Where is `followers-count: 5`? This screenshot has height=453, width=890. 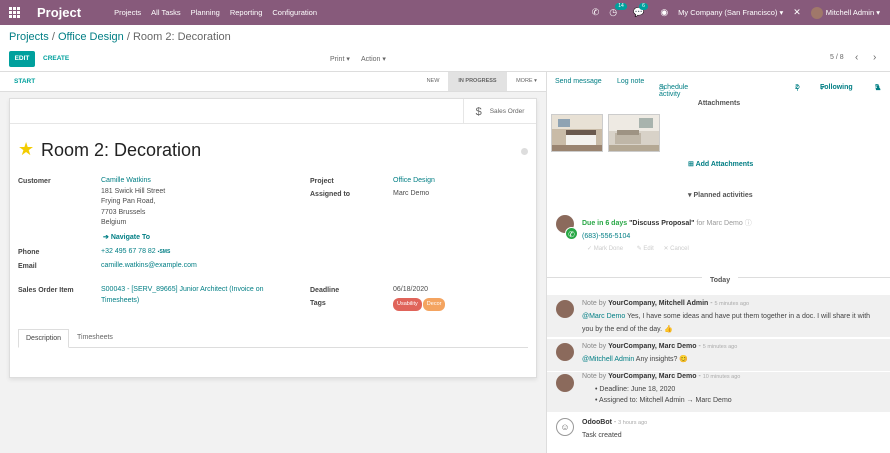 followers-count: 5 is located at coordinates (877, 87).